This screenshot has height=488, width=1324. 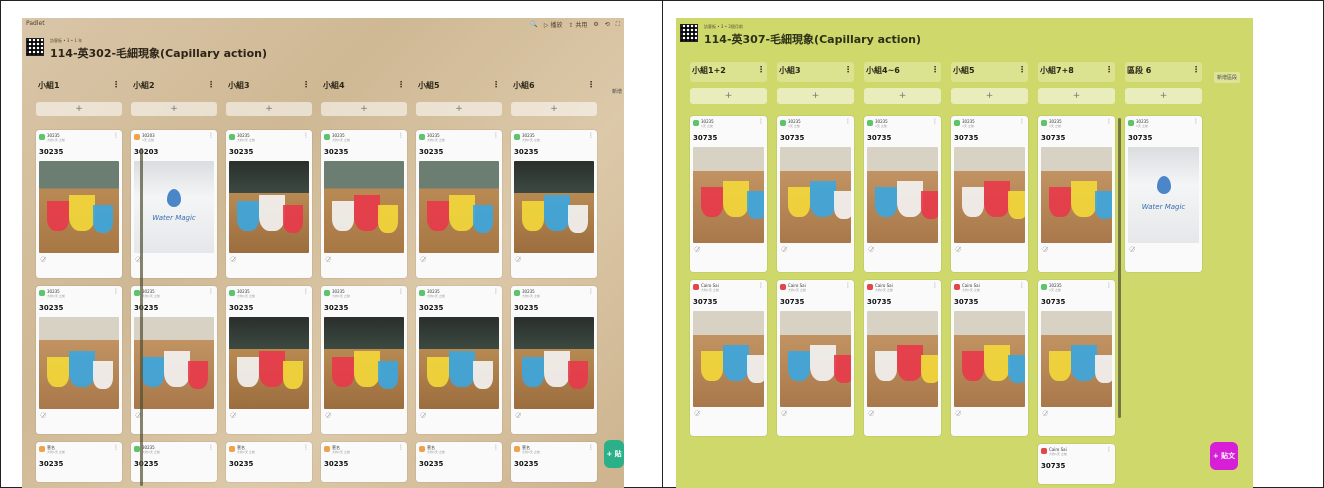 I want to click on search-icon: 🔍, so click(x=533, y=24).